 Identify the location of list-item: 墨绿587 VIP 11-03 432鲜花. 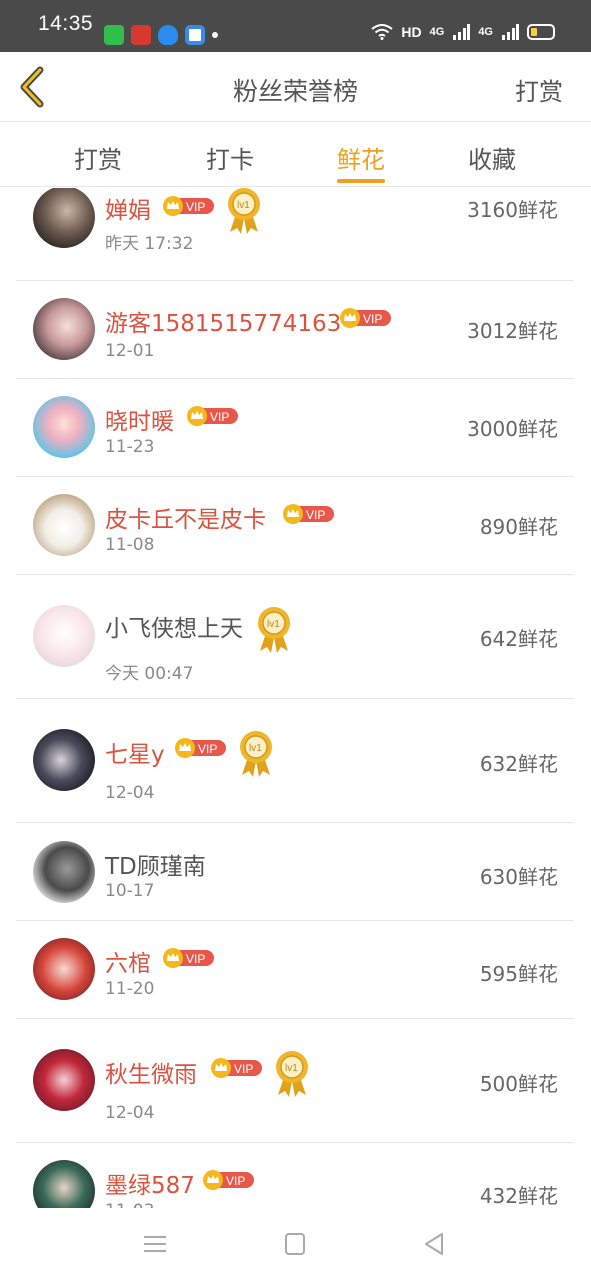
(295, 1175).